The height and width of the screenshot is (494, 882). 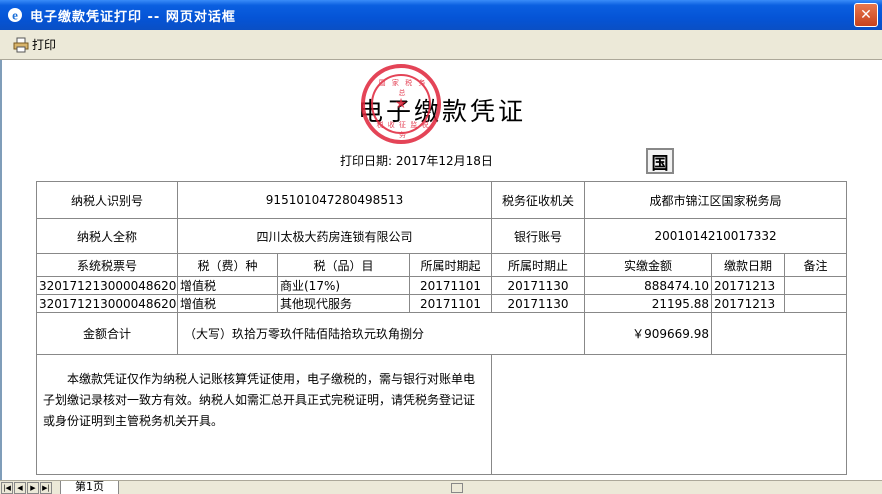 I want to click on prev-page-icon: ◀, so click(x=20, y=487).